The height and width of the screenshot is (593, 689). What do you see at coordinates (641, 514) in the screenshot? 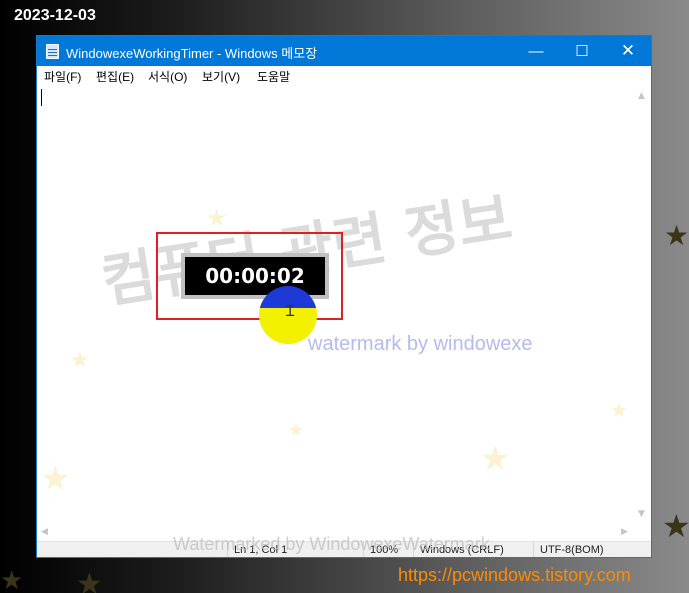
I see `scroll-down-icon: ▼` at bounding box center [641, 514].